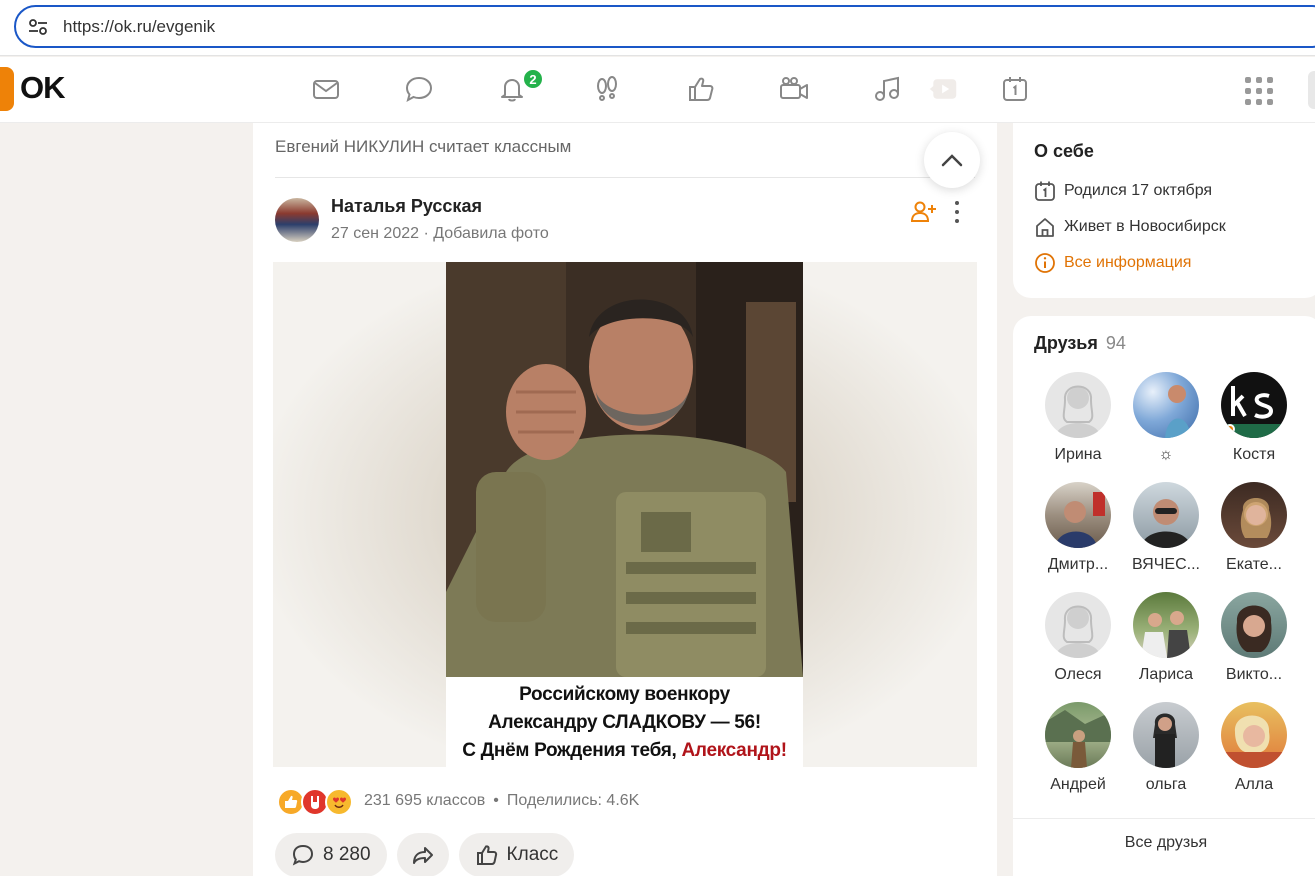 This screenshot has height=876, width=1315. I want to click on friend-item: Алла, so click(1254, 748).